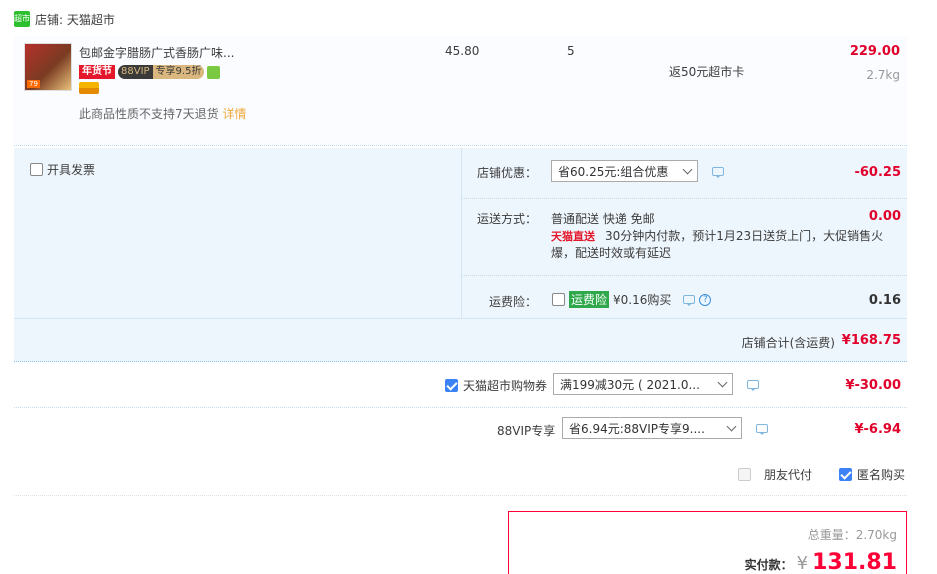 This screenshot has width=937, height=574. I want to click on thumb-price-label: 79, so click(33, 84).